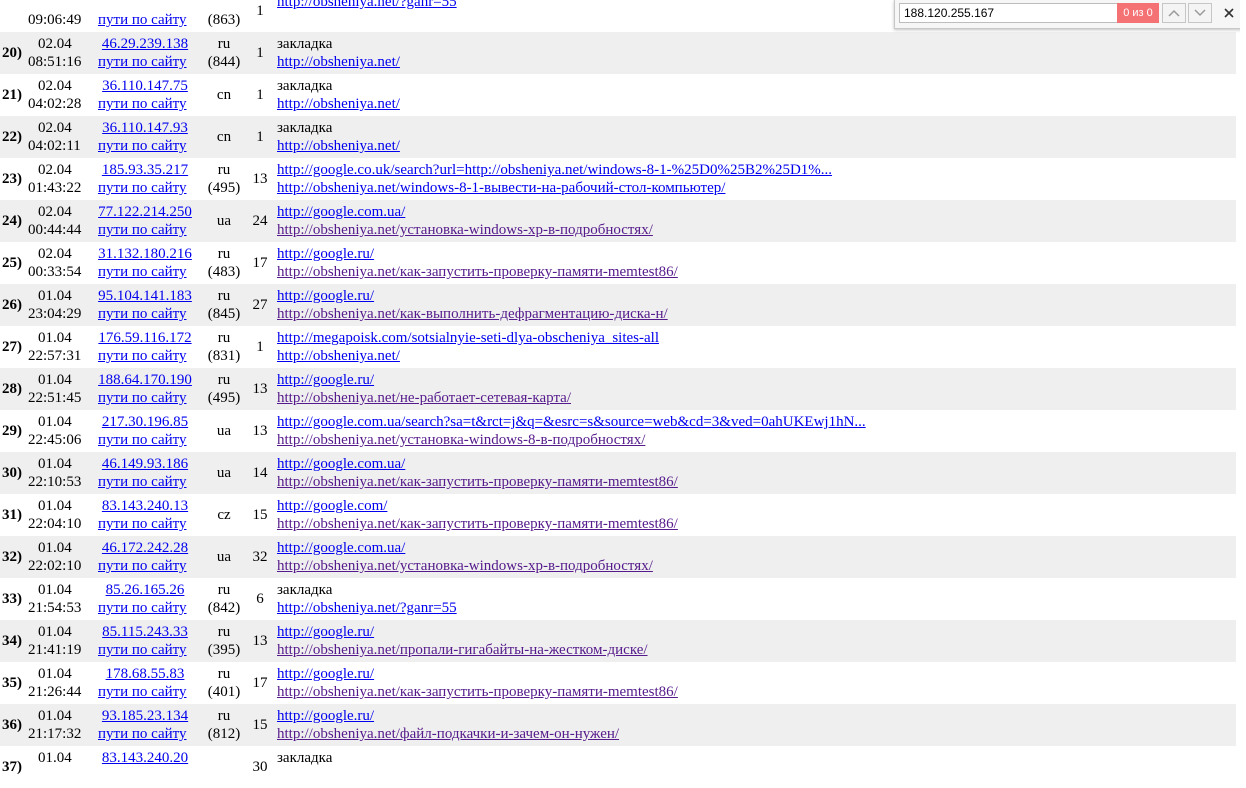 The image size is (1246, 788). Describe the element at coordinates (367, 608) in the screenshot. I see `landing-page-link: http://obsheniya.net/?ganr=55` at that location.